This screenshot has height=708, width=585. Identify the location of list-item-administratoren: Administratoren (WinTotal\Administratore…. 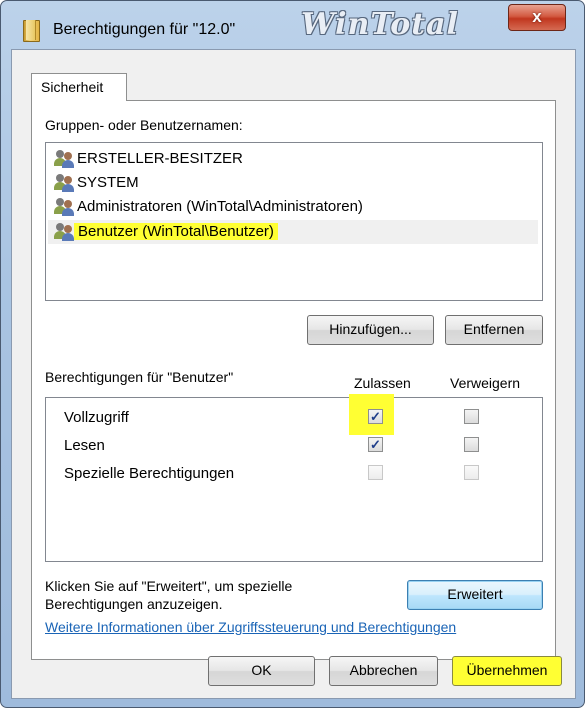
(293, 207).